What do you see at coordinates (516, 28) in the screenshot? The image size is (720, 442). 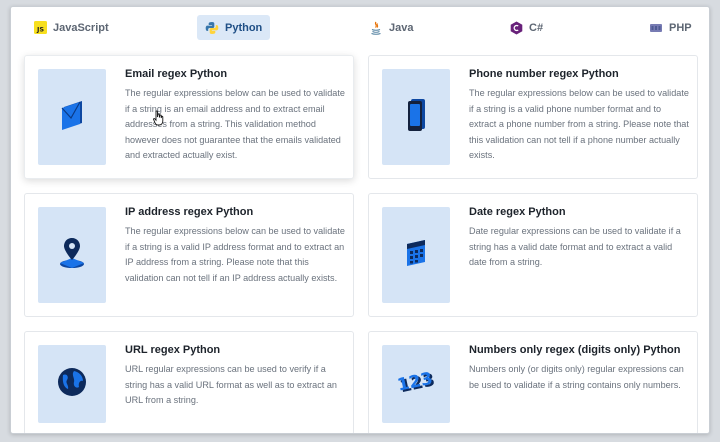 I see `csharp-logo-icon` at bounding box center [516, 28].